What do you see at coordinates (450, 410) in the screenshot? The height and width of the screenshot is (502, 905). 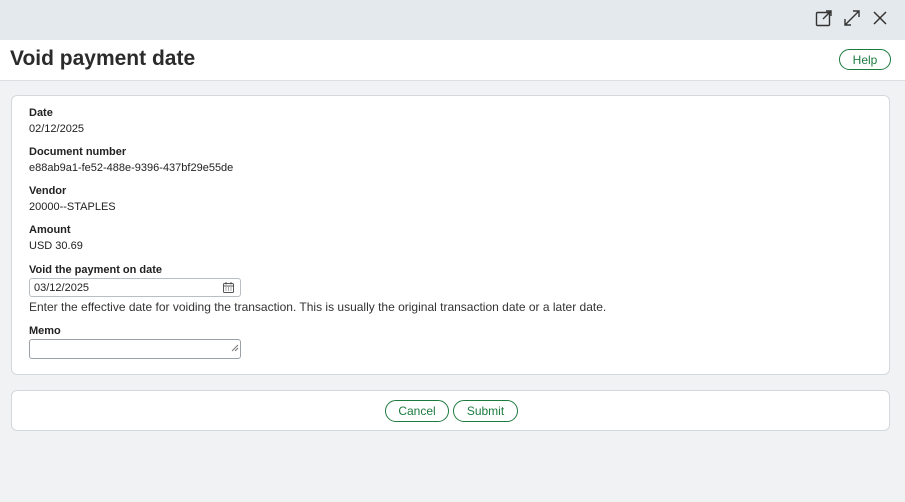 I see `action-bar: Cancel Submit` at bounding box center [450, 410].